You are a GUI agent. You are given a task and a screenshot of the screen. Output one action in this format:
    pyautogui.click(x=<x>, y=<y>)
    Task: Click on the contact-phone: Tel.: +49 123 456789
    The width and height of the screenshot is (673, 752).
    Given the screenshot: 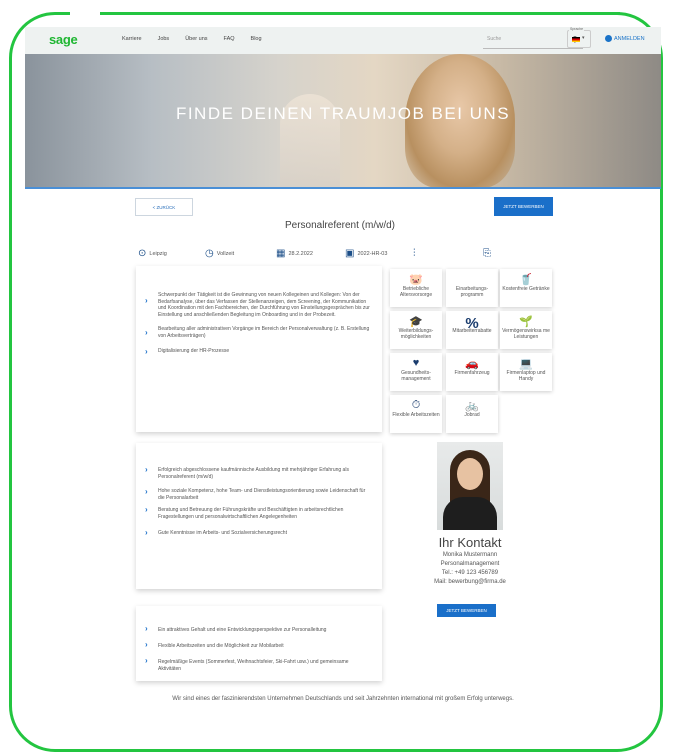 What is the action you would take?
    pyautogui.click(x=470, y=573)
    